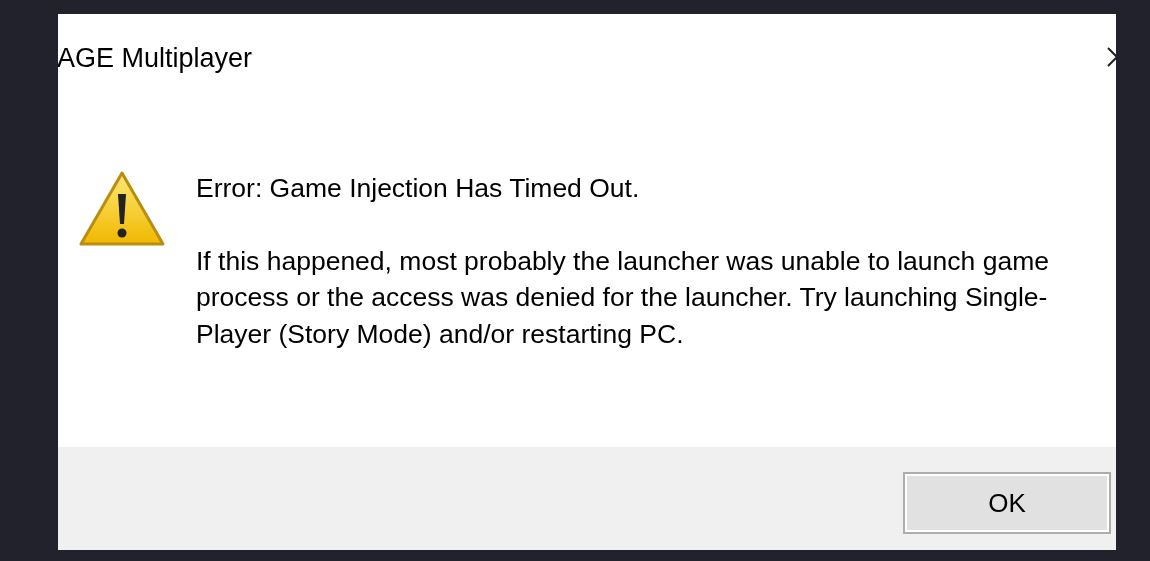 The width and height of the screenshot is (1150, 561). What do you see at coordinates (122, 209) in the screenshot?
I see `warning-icon` at bounding box center [122, 209].